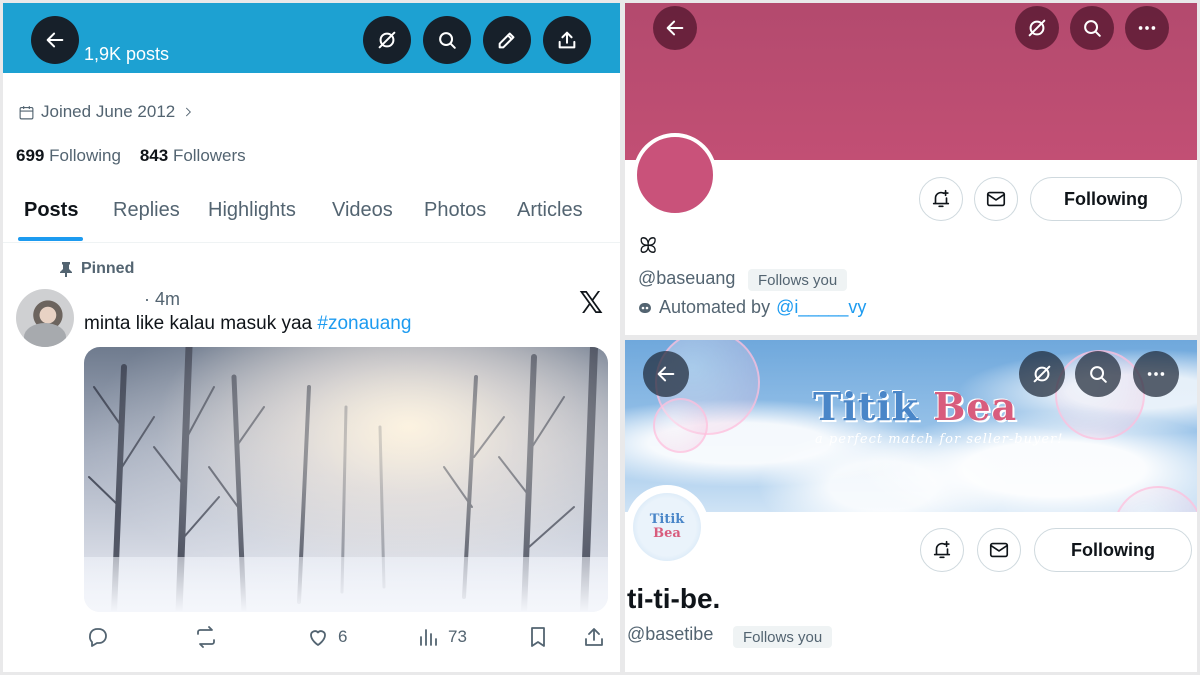  What do you see at coordinates (667, 519) in the screenshot?
I see `avatar-logo-text1: Titik` at bounding box center [667, 519].